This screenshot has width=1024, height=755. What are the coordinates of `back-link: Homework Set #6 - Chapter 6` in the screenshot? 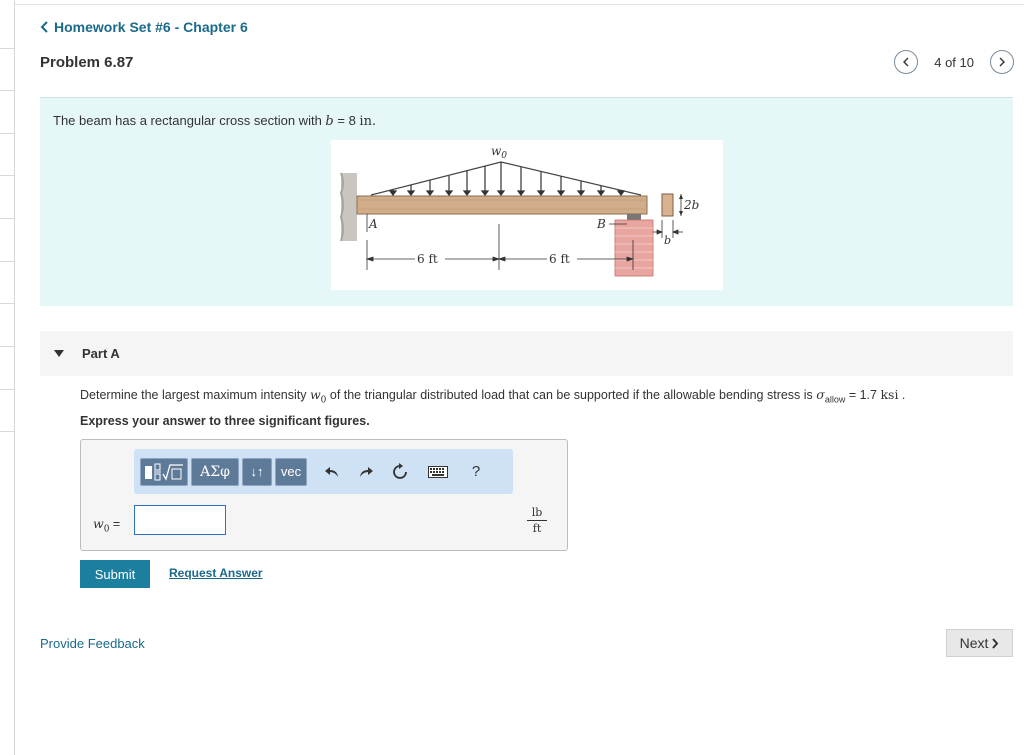 It's located at (144, 27).